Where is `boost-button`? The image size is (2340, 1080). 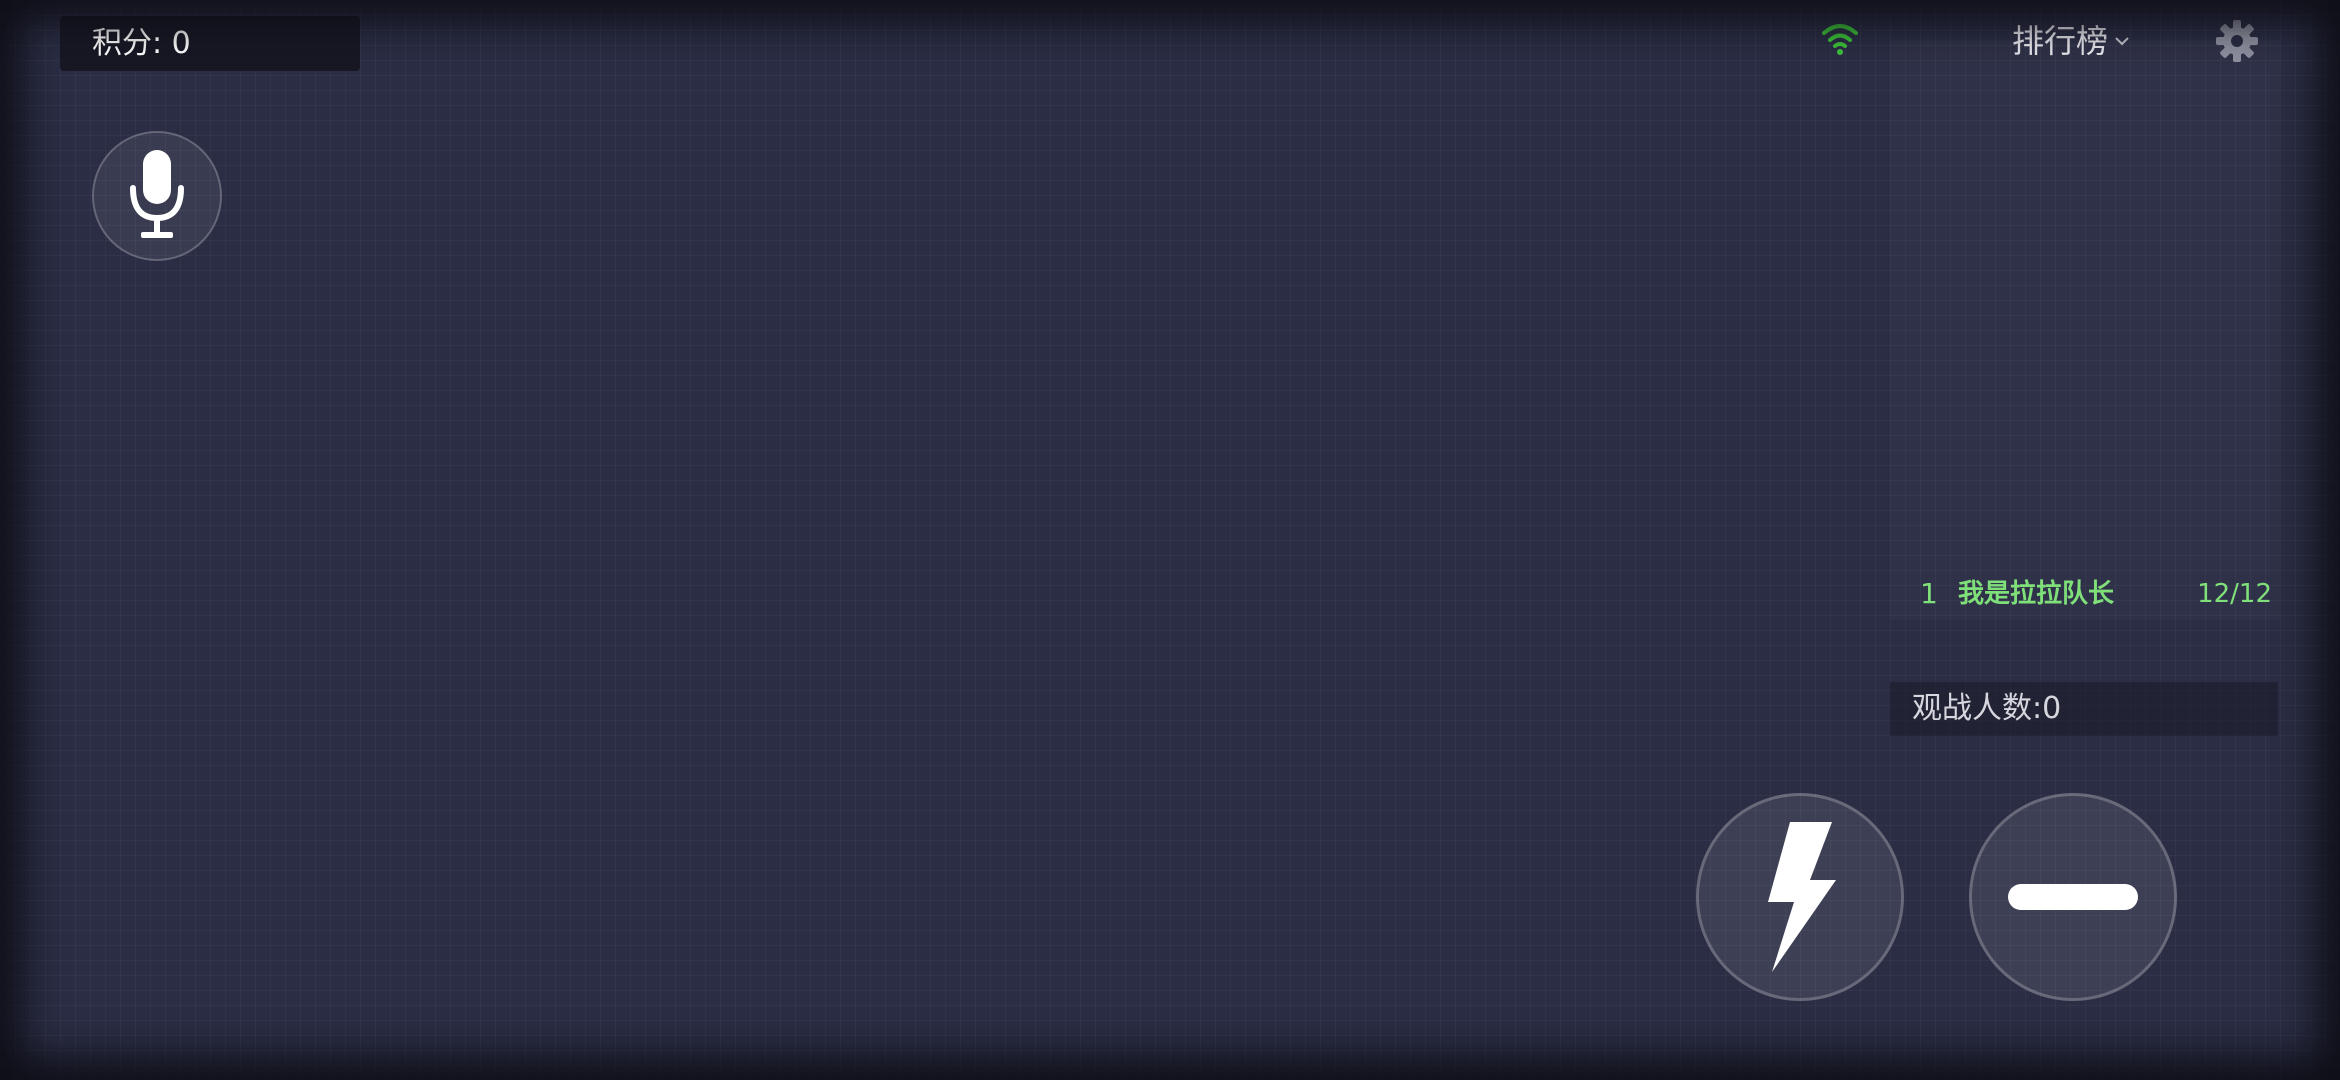
boost-button is located at coordinates (1800, 897).